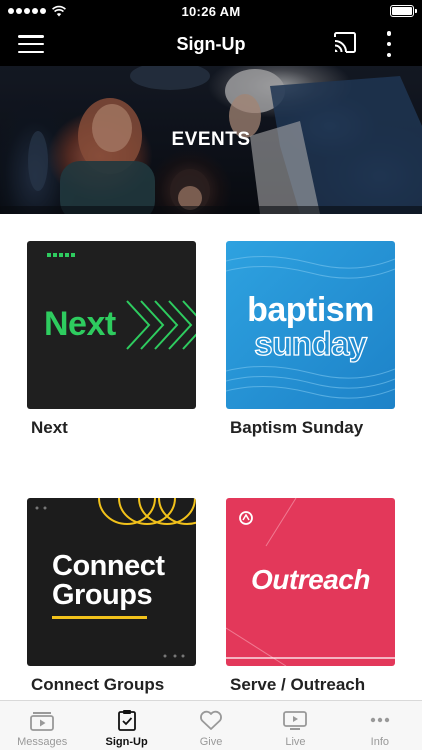  Describe the element at coordinates (126, 742) in the screenshot. I see `tab-label: Sign-Up` at that location.